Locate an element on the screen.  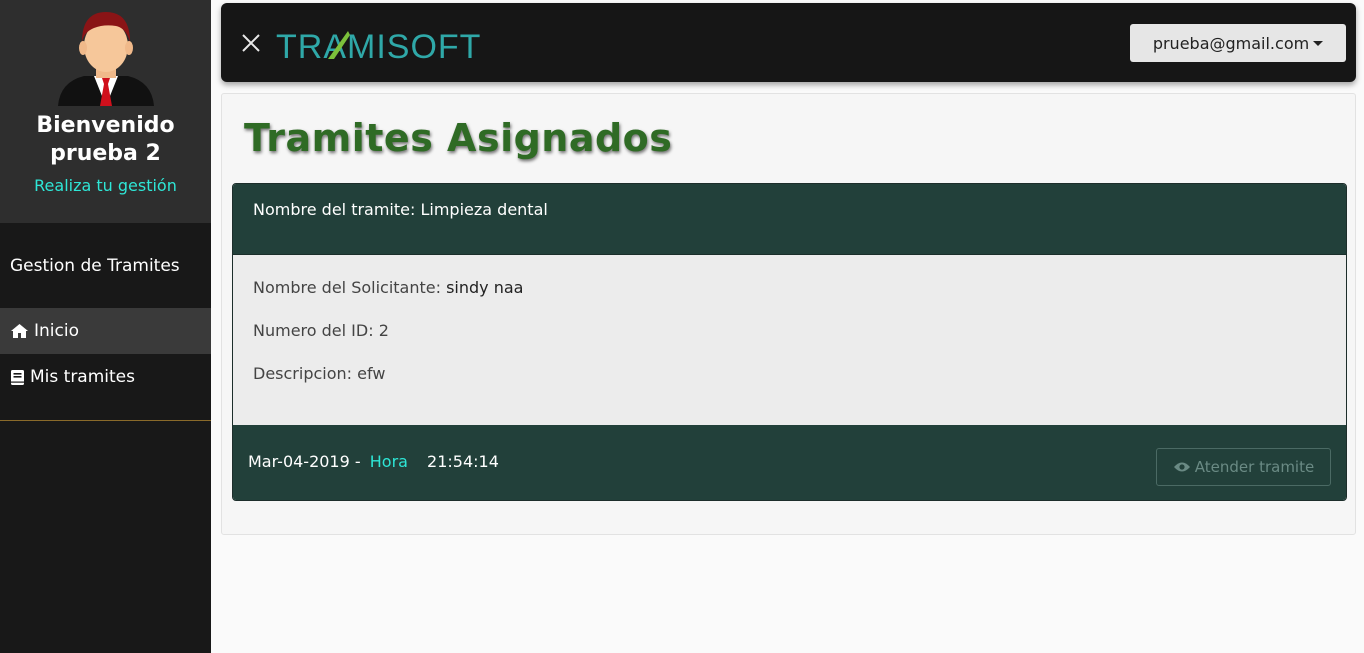
section-title: Gestion de Tramites is located at coordinates (95, 265).